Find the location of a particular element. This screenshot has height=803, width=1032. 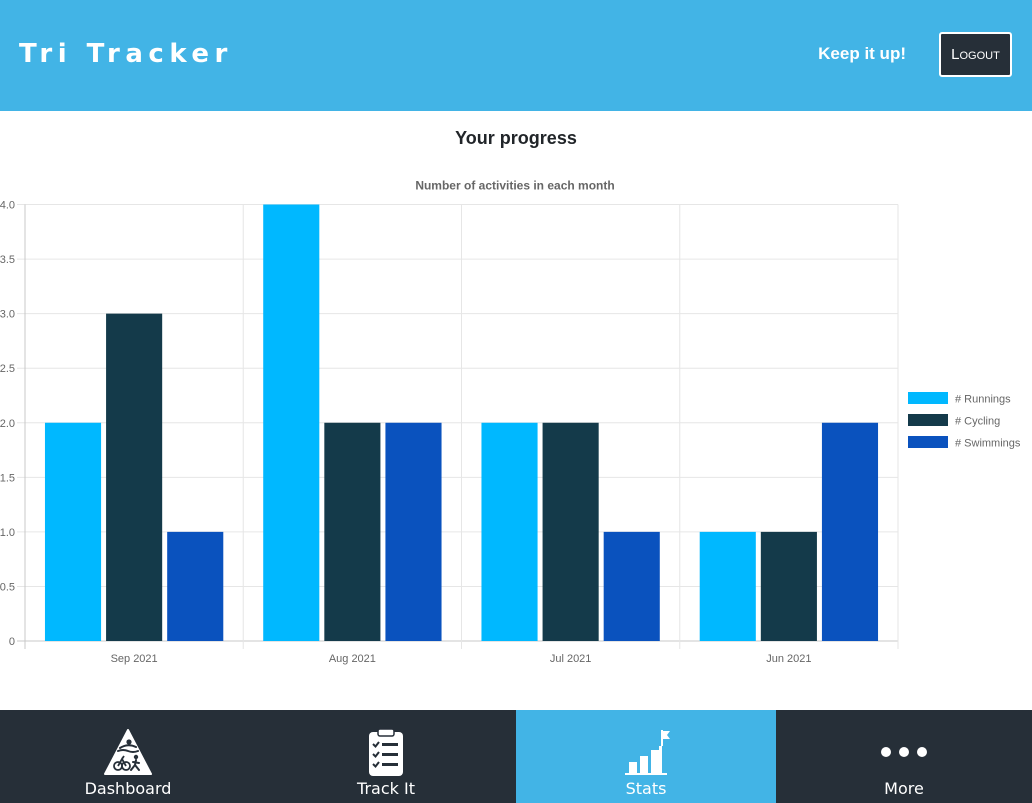

y-tick-label: 2.0 is located at coordinates (7, 424).